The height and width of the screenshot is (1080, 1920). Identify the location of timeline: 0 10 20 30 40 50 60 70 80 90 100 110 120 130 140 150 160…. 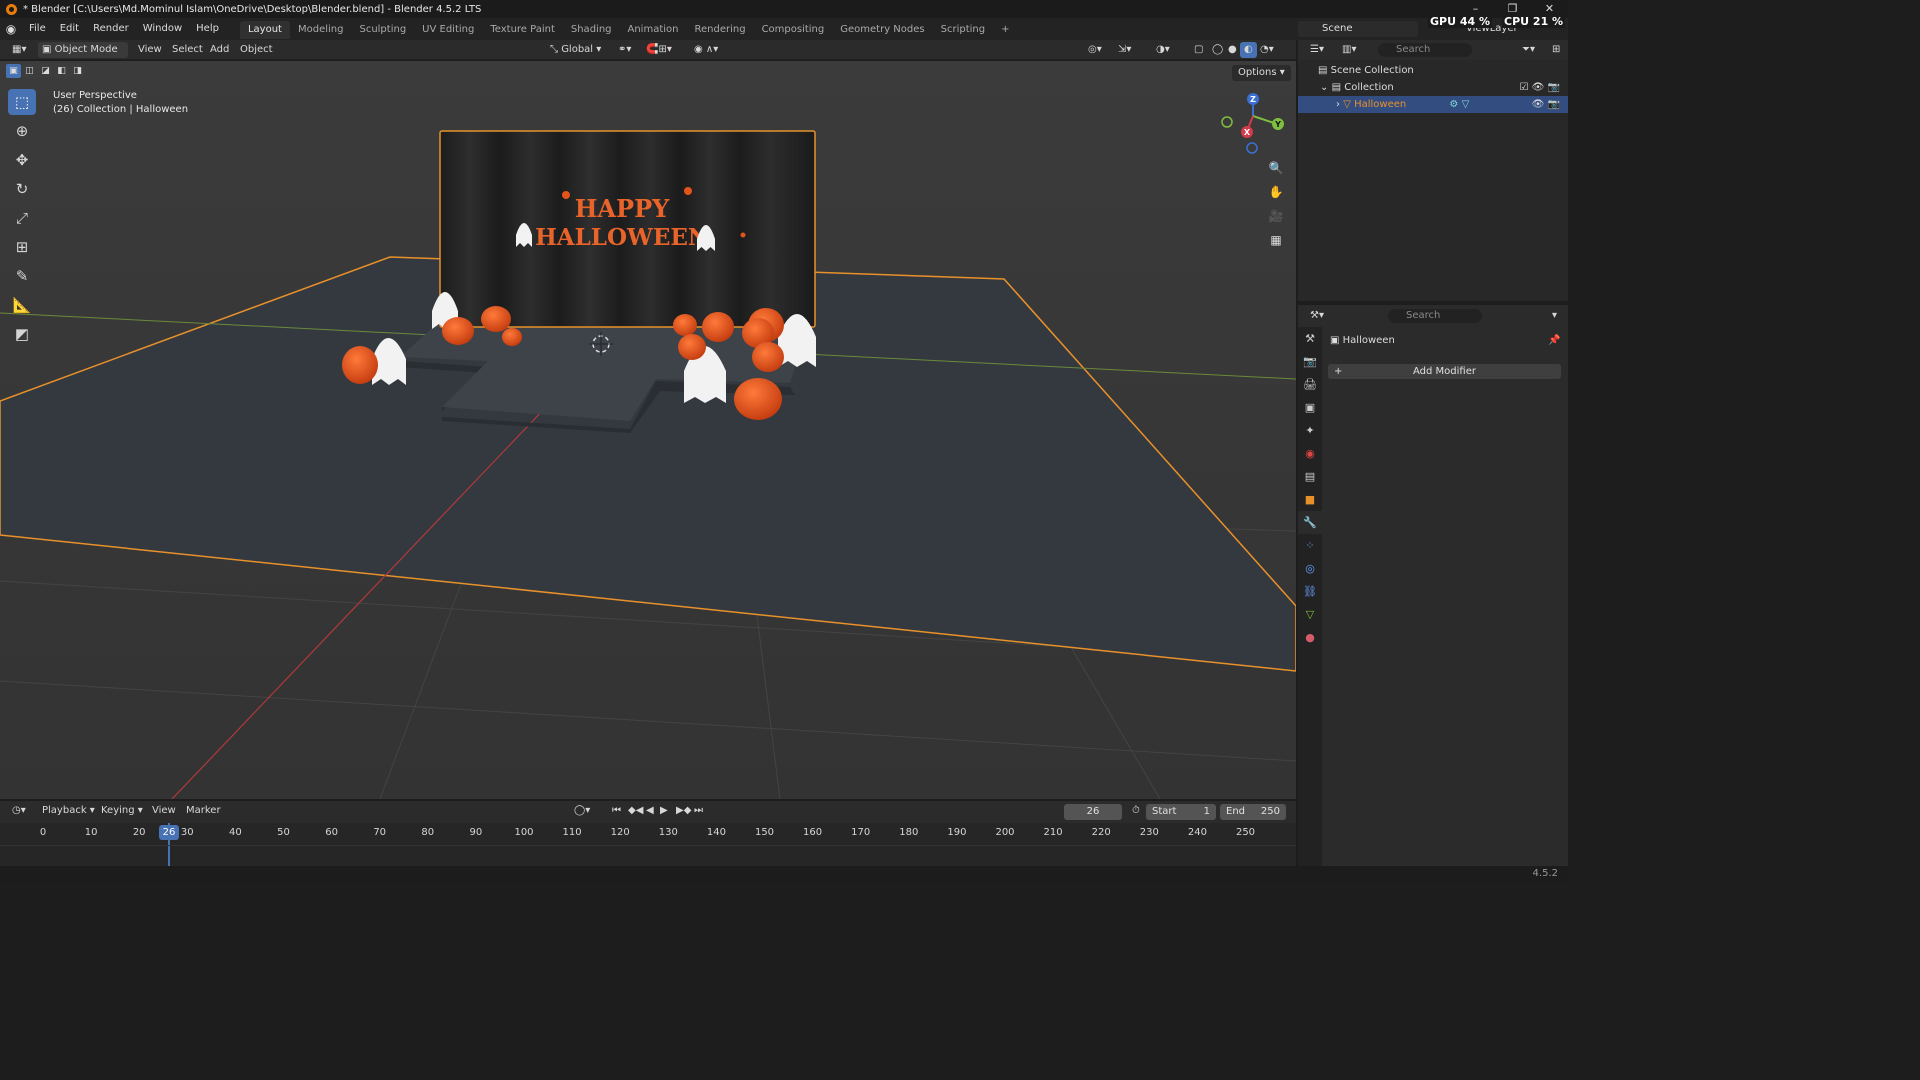
(648, 844).